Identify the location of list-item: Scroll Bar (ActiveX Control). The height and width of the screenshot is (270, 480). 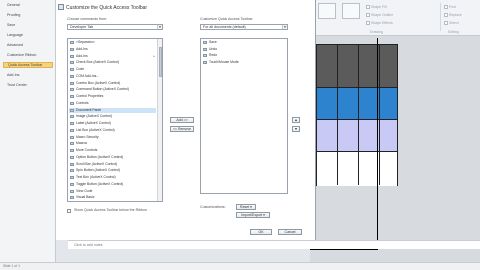
(112, 164).